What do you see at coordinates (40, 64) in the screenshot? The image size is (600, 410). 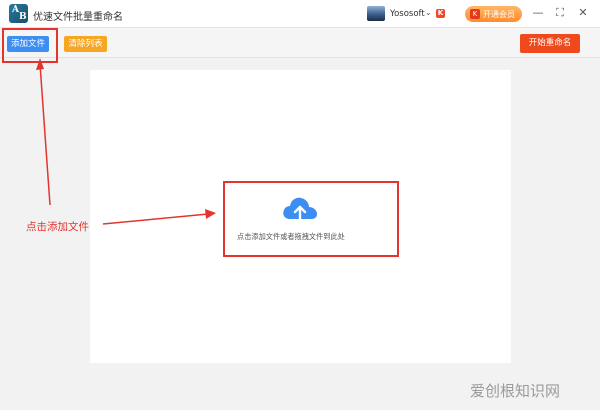 I see `arrow-head-up` at bounding box center [40, 64].